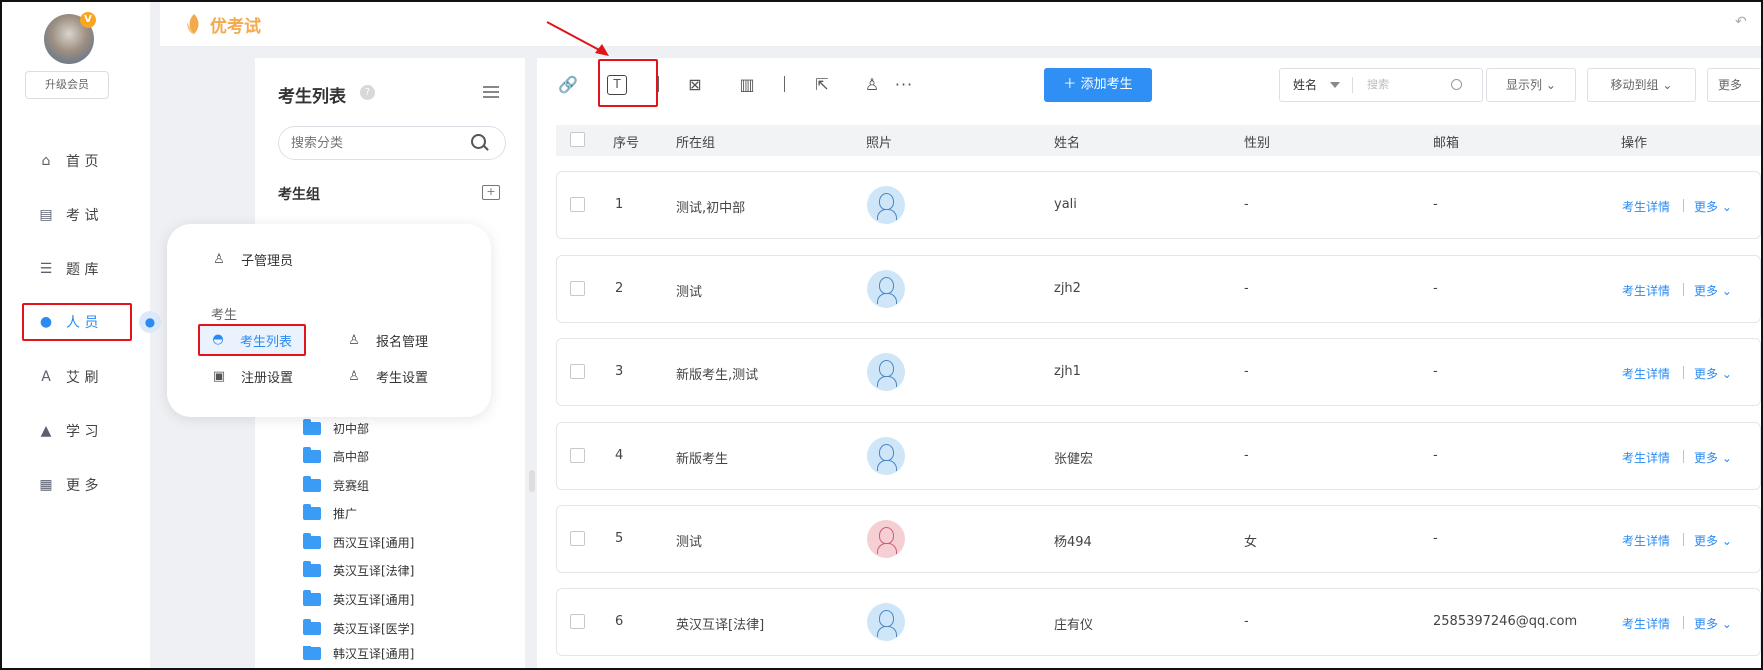 The image size is (1763, 670). What do you see at coordinates (79, 215) in the screenshot?
I see `nav-item-exam: ▤ 考 试` at bounding box center [79, 215].